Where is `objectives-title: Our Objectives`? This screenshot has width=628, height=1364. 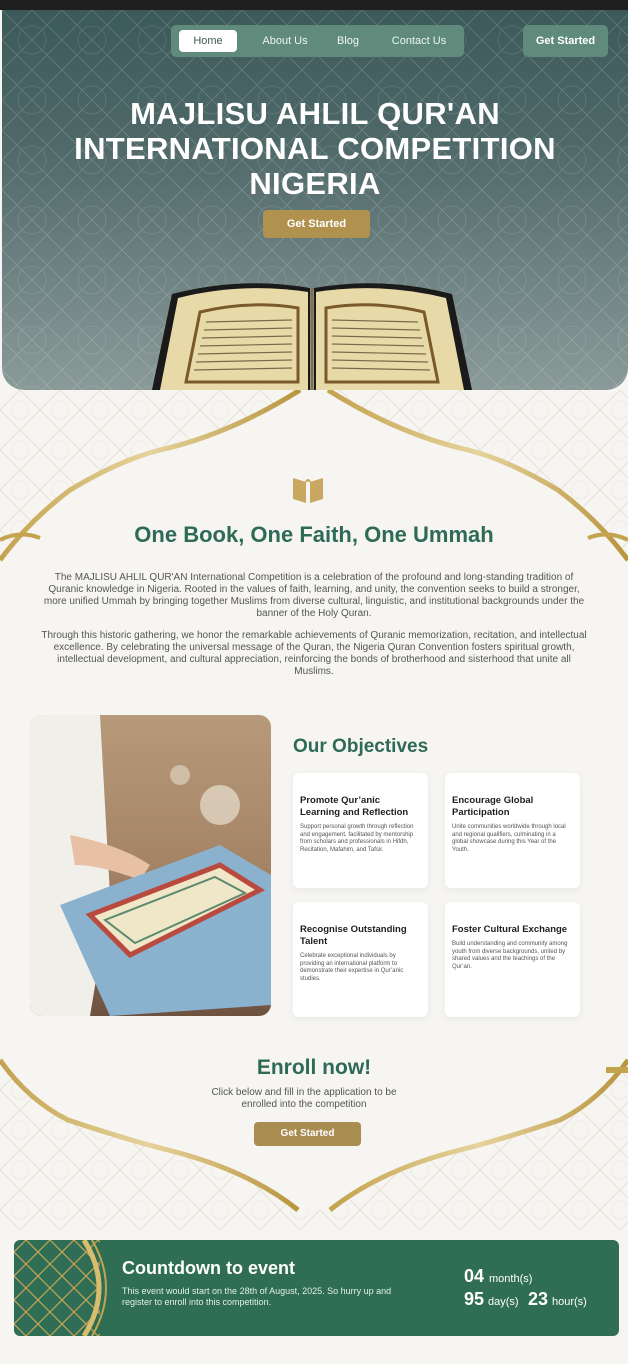 objectives-title: Our Objectives is located at coordinates (361, 746).